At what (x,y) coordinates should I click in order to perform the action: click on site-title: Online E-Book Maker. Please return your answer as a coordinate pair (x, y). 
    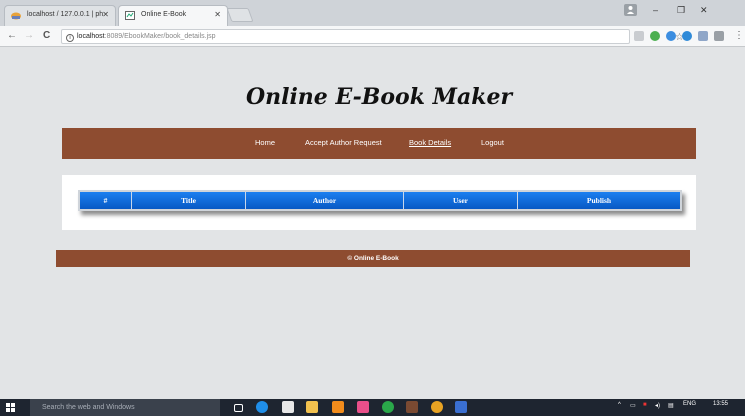
    Looking at the image, I should click on (379, 97).